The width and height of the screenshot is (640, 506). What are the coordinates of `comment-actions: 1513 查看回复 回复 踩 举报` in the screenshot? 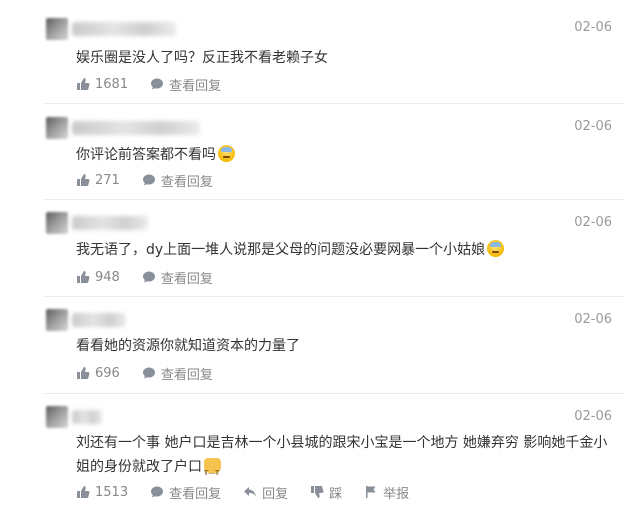 It's located at (242, 492).